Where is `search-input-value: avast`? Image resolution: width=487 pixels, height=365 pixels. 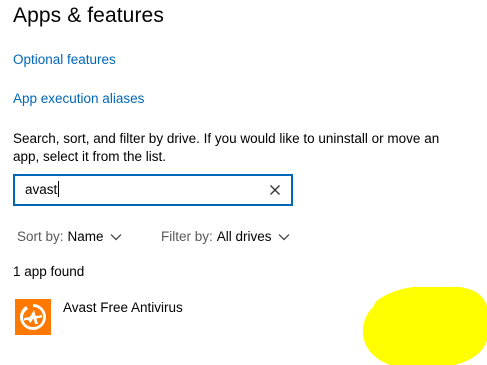 search-input-value: avast is located at coordinates (41, 189).